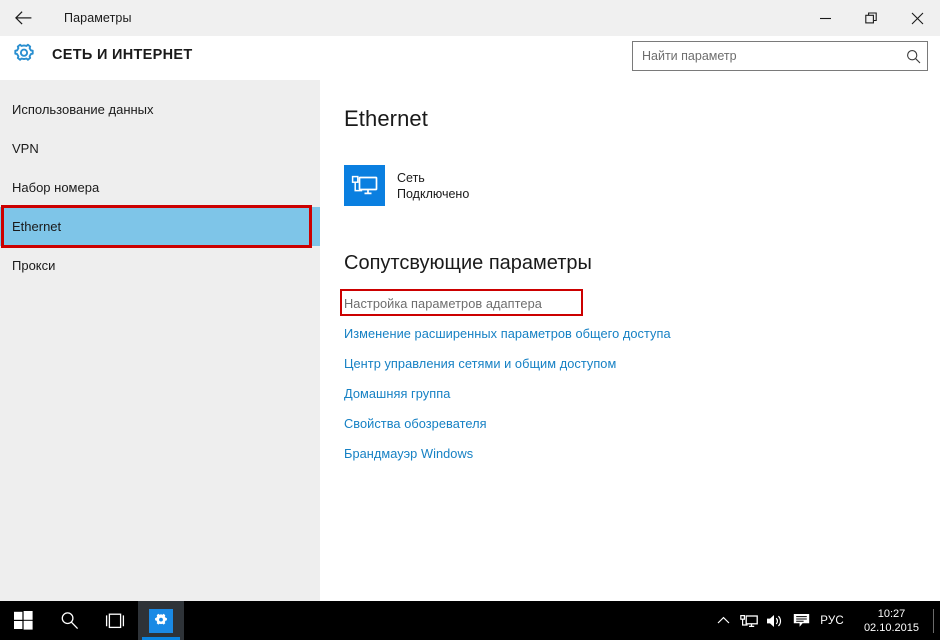  What do you see at coordinates (23, 620) in the screenshot?
I see `windows-start-icon` at bounding box center [23, 620].